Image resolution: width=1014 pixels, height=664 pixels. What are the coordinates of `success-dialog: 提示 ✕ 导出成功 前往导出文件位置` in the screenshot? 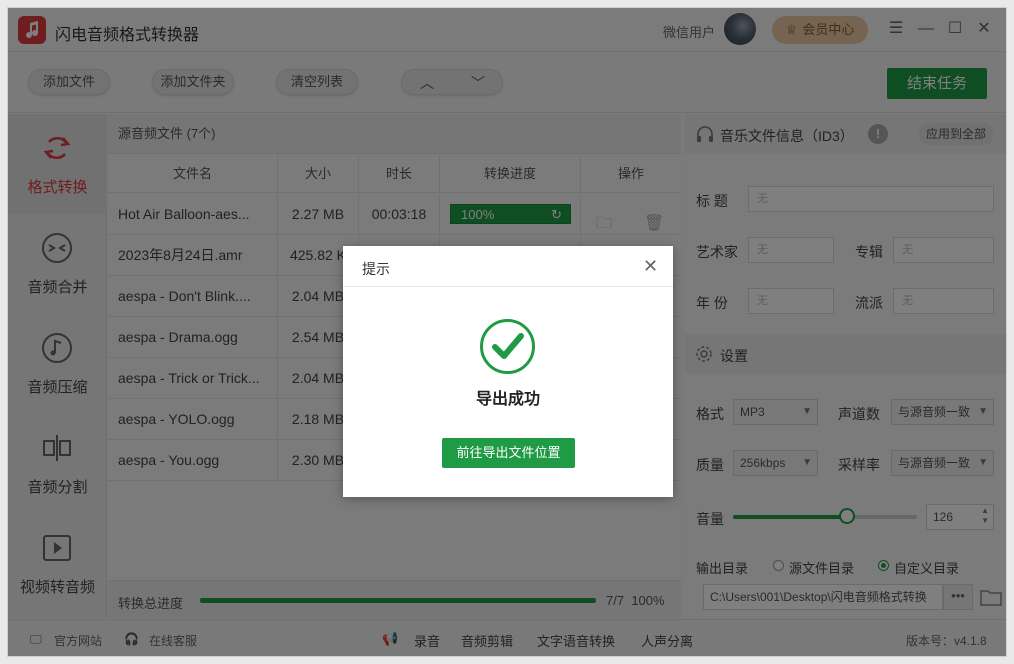 It's located at (508, 371).